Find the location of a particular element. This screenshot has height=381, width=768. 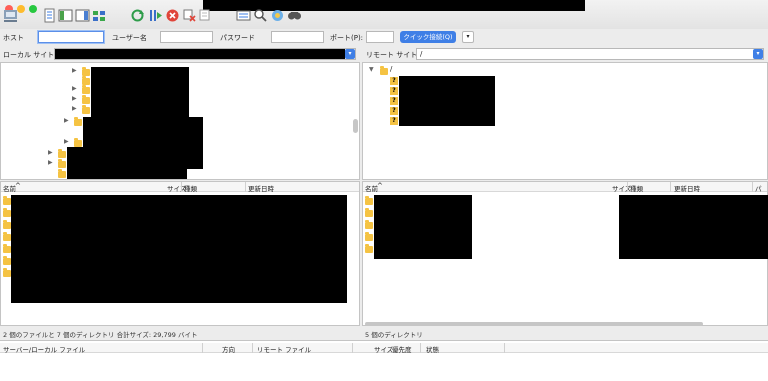

local-list-header: 名前 ^ サイズ 種類 更新日時 is located at coordinates (180, 187).